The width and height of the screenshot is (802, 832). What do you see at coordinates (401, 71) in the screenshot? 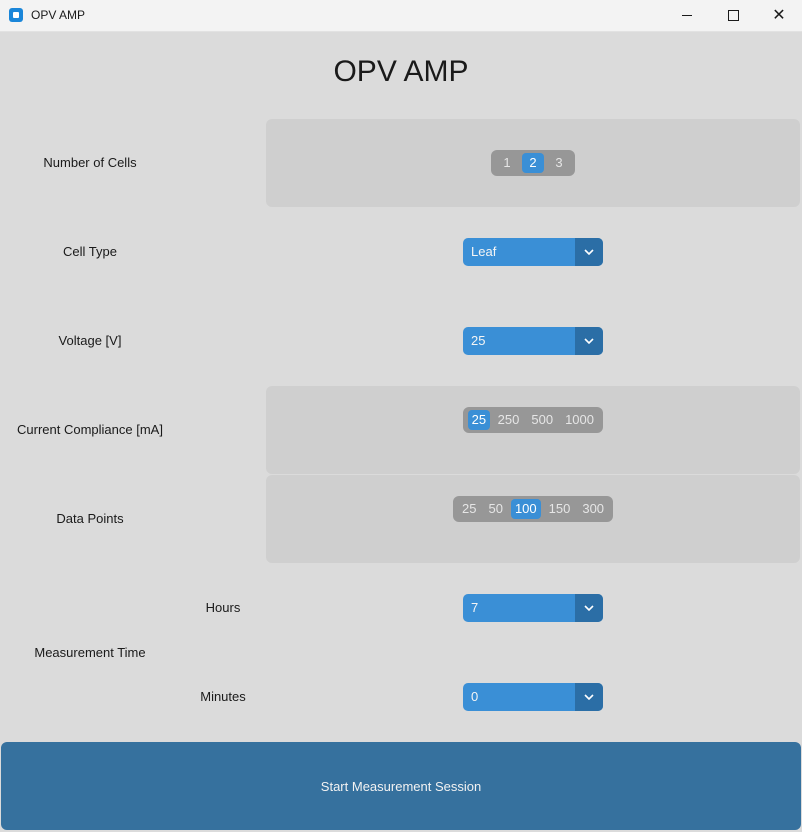
I see `page-title: OPV AMP` at bounding box center [401, 71].